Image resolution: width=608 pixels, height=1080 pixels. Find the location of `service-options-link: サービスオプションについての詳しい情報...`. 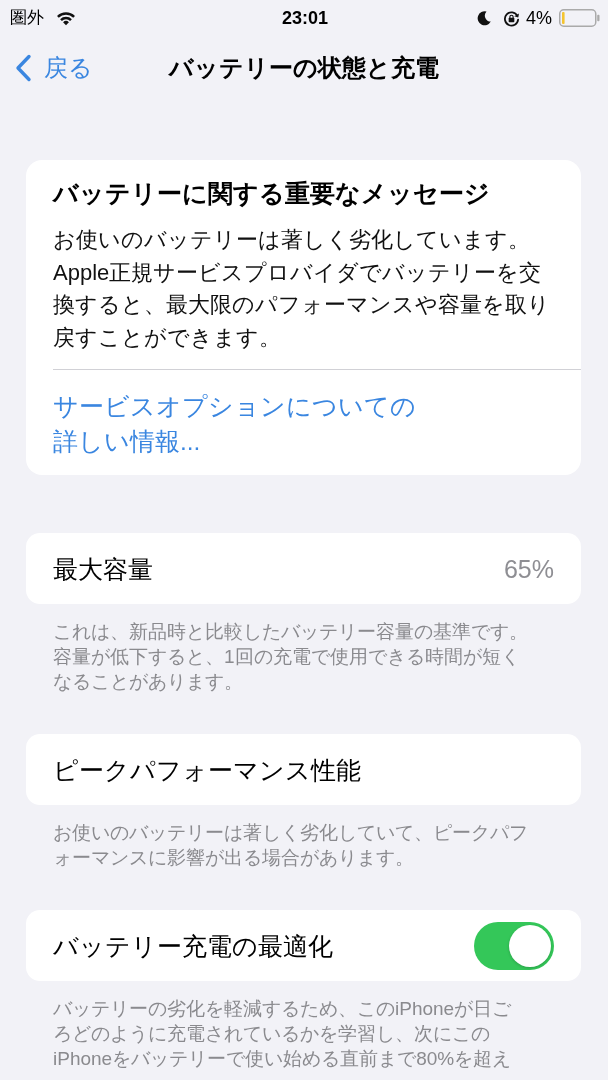

service-options-link: サービスオプションについての詳しい情報... is located at coordinates (240, 424).